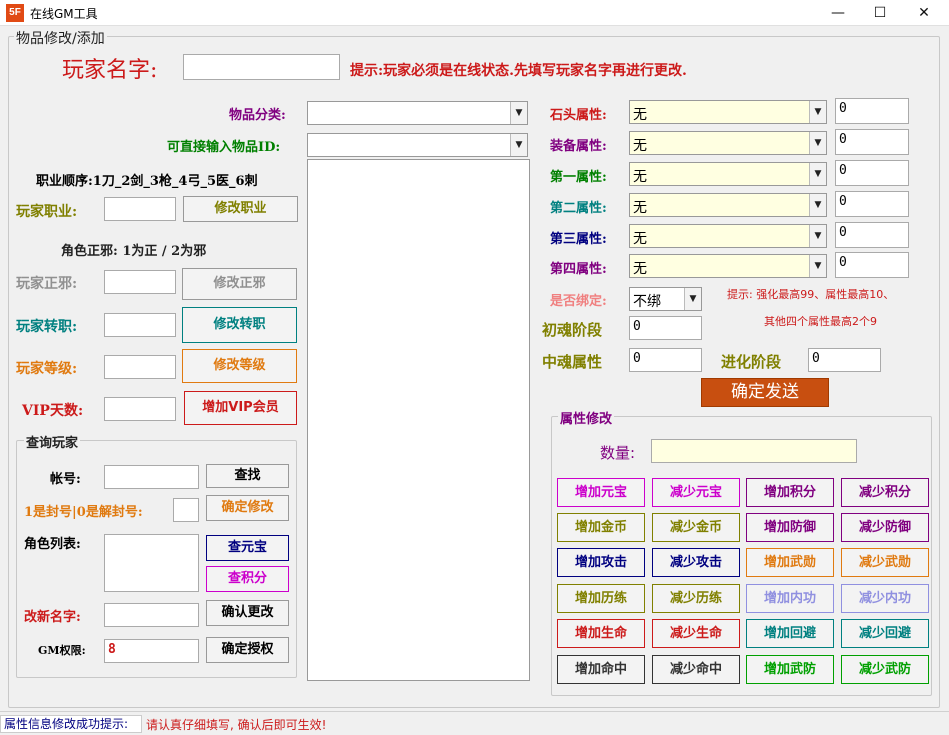 The height and width of the screenshot is (735, 949). What do you see at coordinates (790, 669) in the screenshot?
I see `prop-button: 增加武防` at bounding box center [790, 669].